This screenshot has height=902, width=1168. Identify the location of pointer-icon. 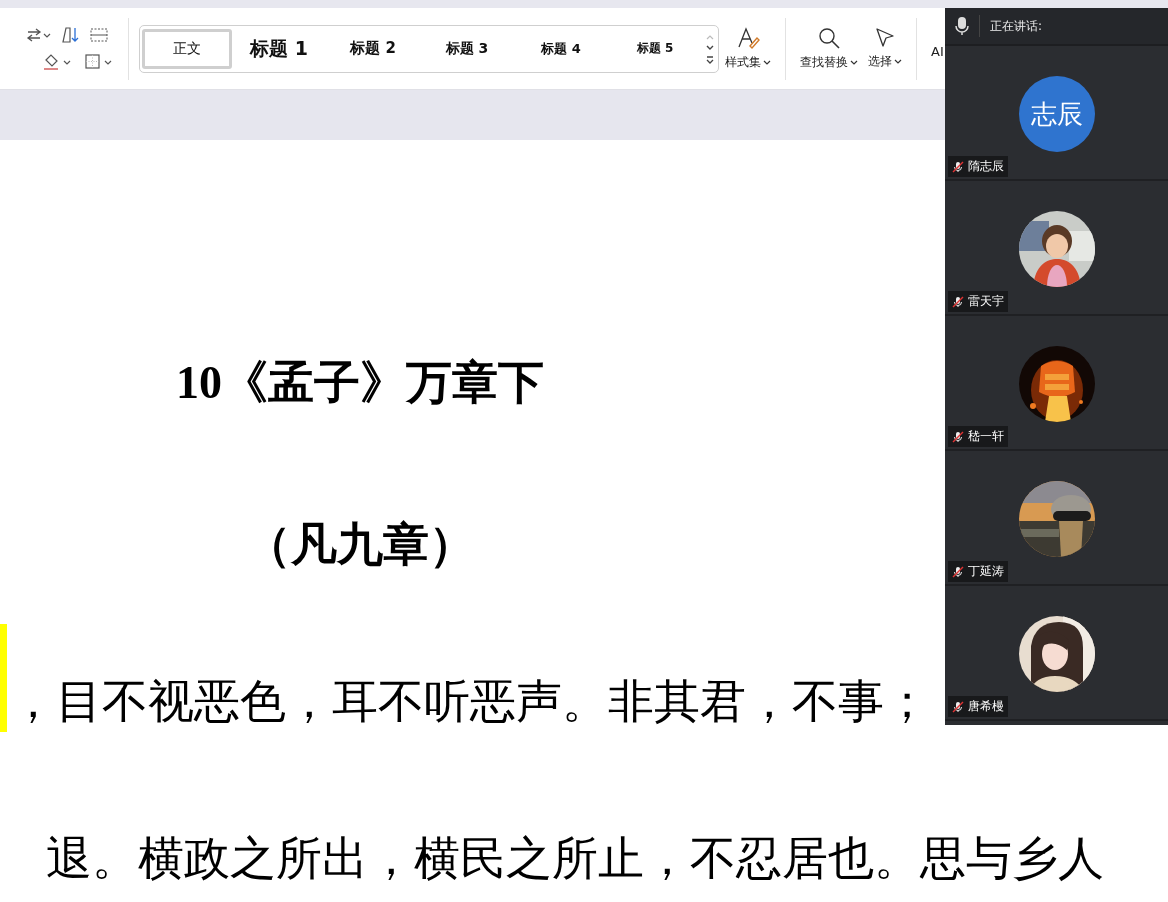
(885, 38).